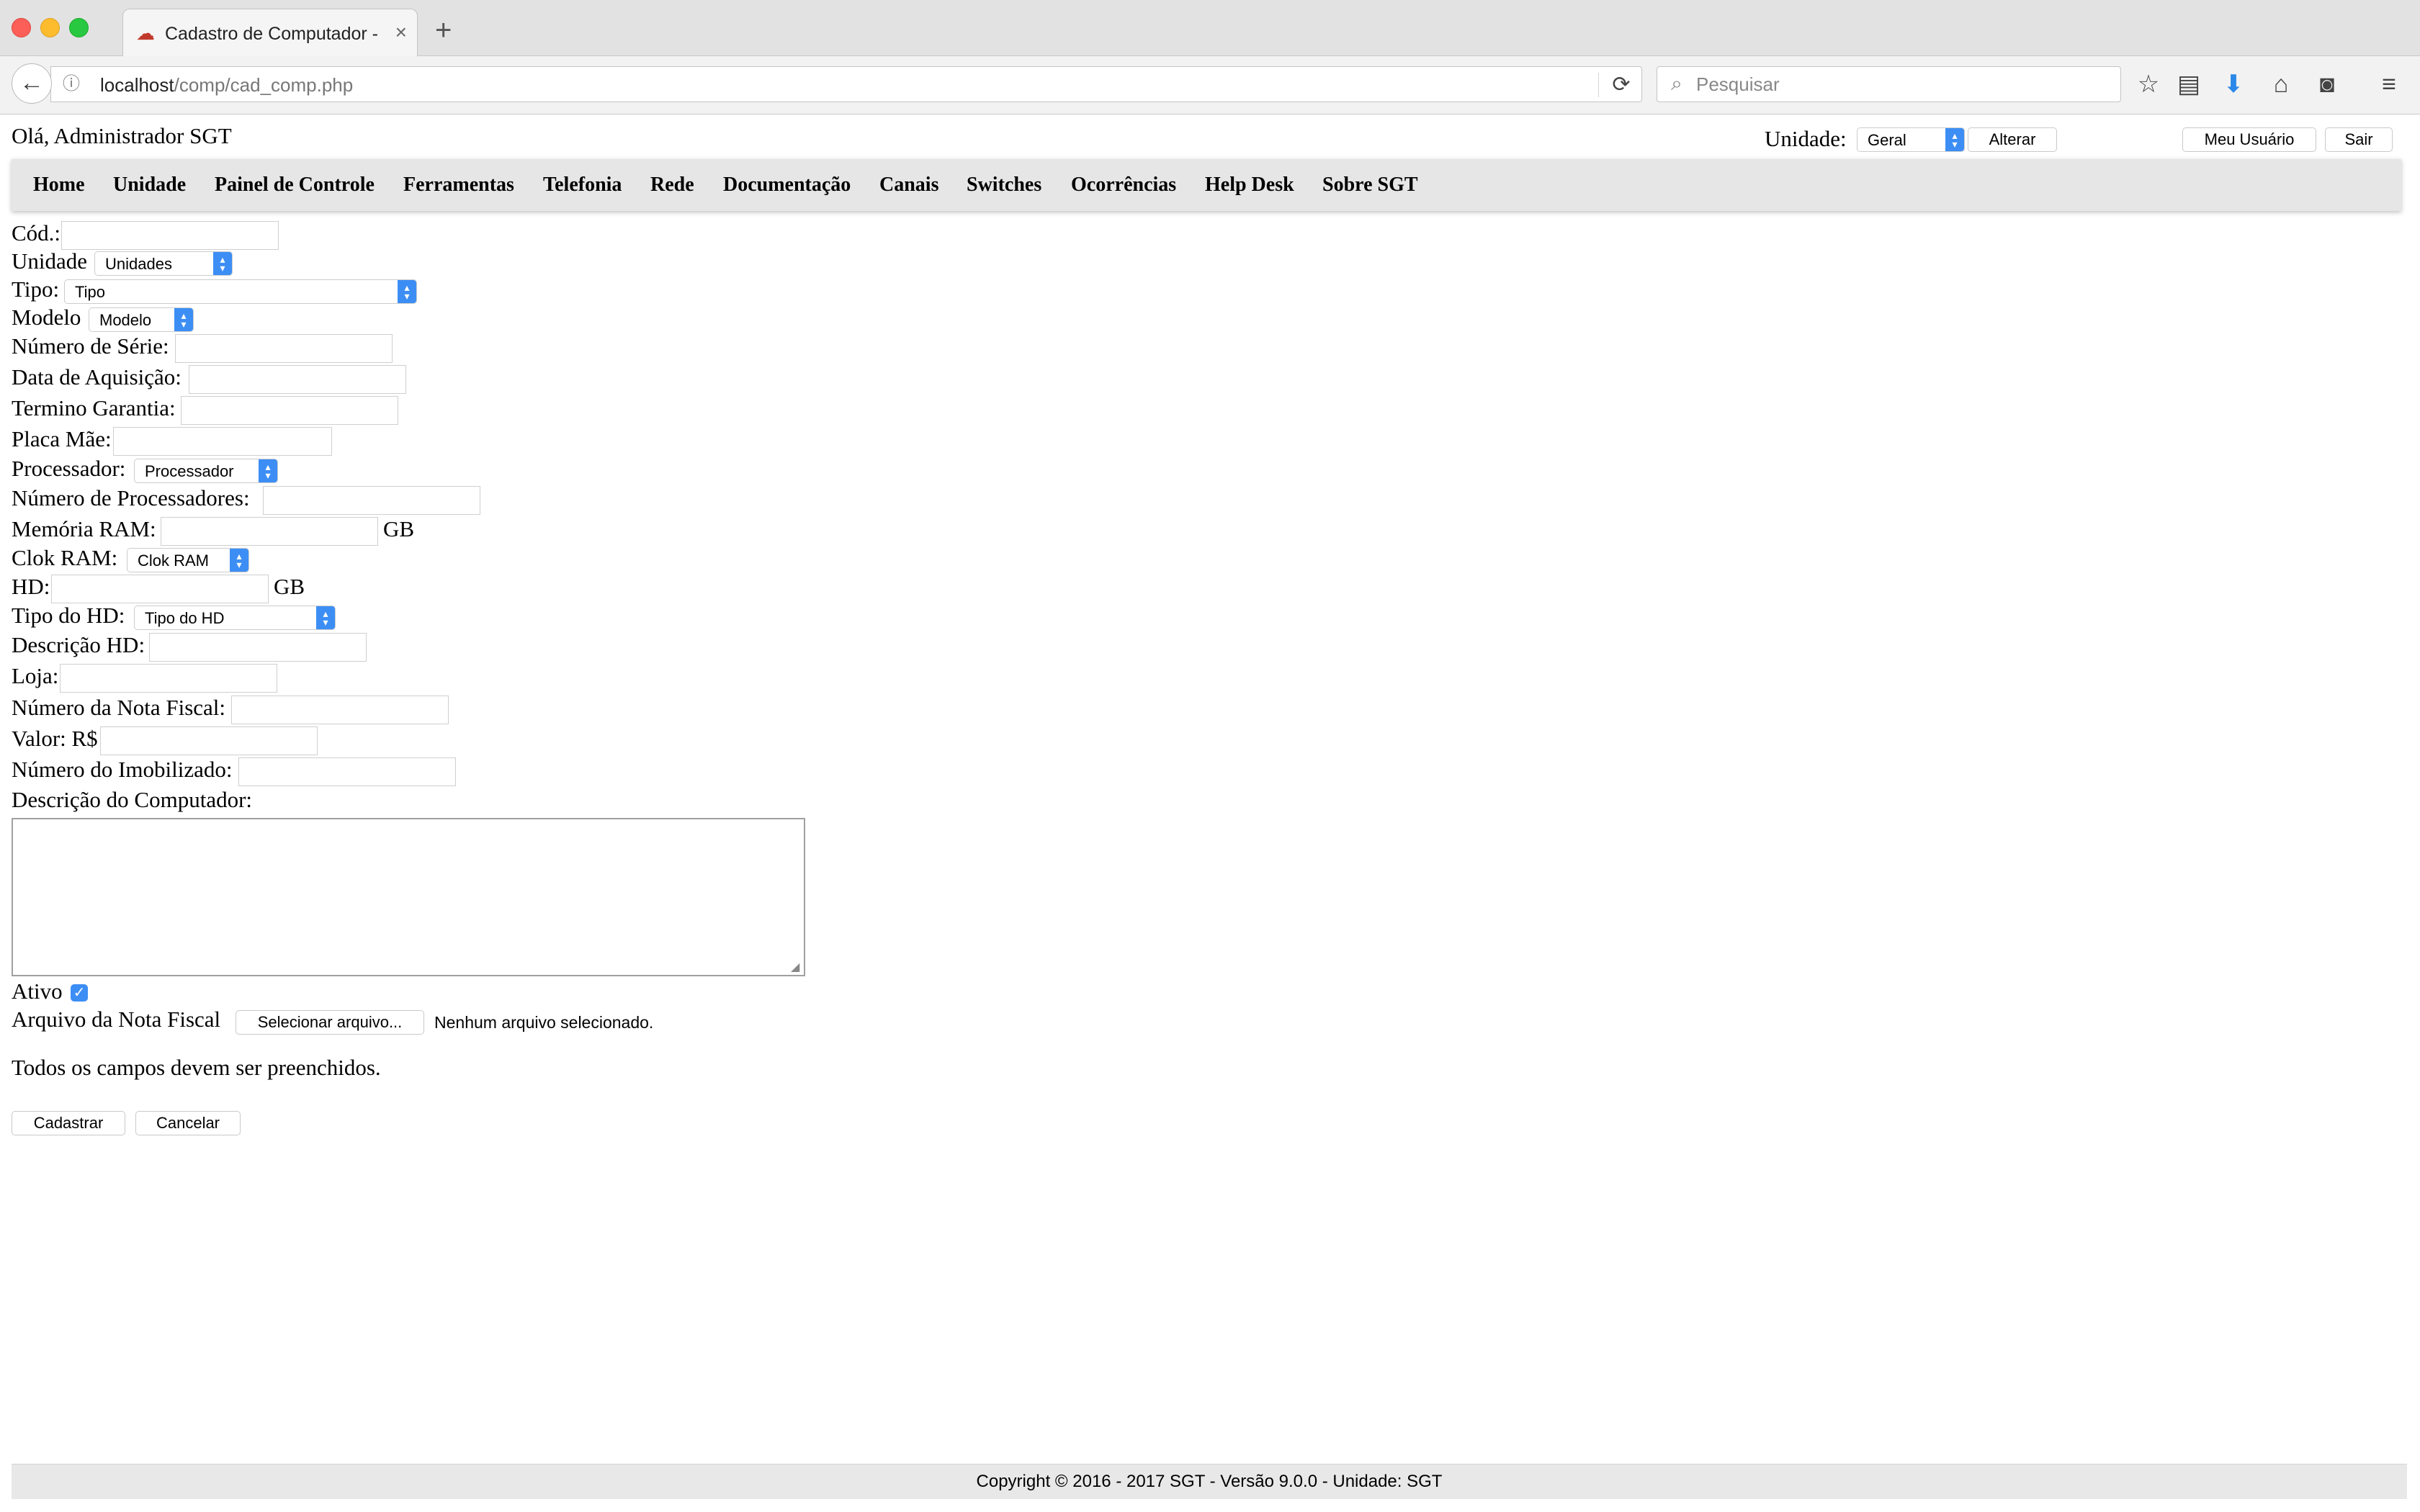 The height and width of the screenshot is (1512, 2420). Describe the element at coordinates (443, 30) in the screenshot. I see `new-tab-button: +` at that location.